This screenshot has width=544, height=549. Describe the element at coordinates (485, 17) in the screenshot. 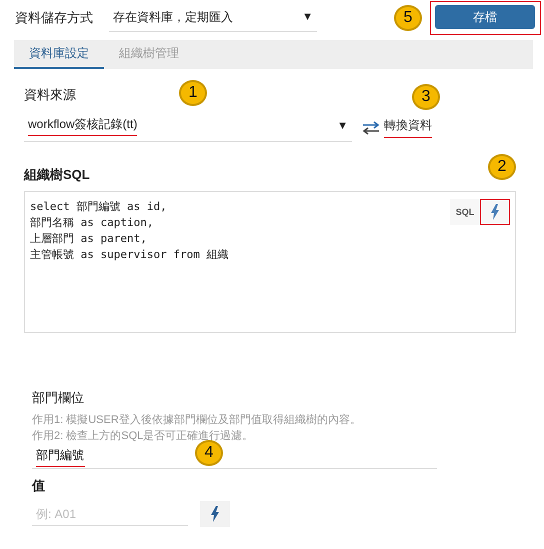

I see `save-button: 存檔` at that location.